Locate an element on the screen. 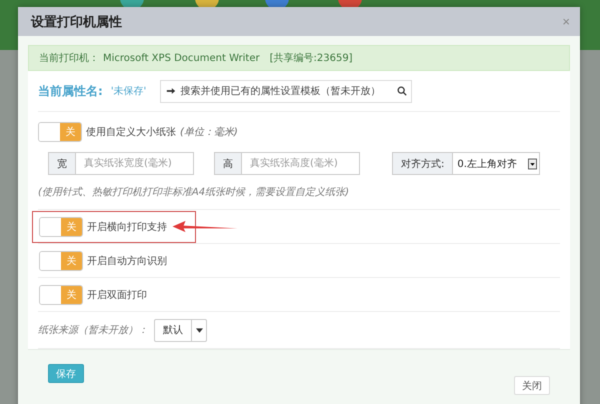 The height and width of the screenshot is (404, 600). close-button: × is located at coordinates (566, 21).